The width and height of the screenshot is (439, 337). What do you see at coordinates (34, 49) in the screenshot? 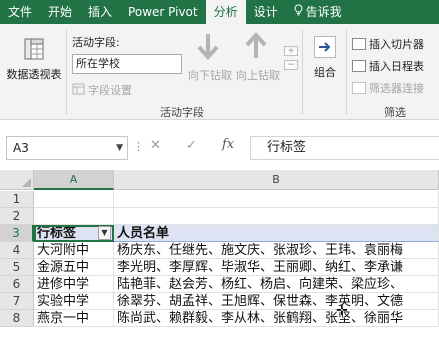
I see `pivot-table-icon` at bounding box center [34, 49].